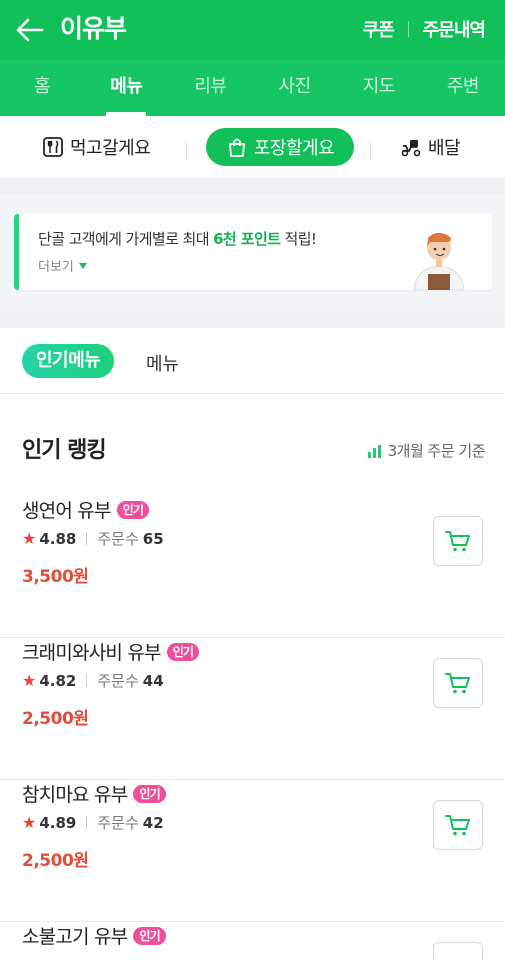 This screenshot has width=505, height=960. I want to click on shopping-bag-icon, so click(236, 147).